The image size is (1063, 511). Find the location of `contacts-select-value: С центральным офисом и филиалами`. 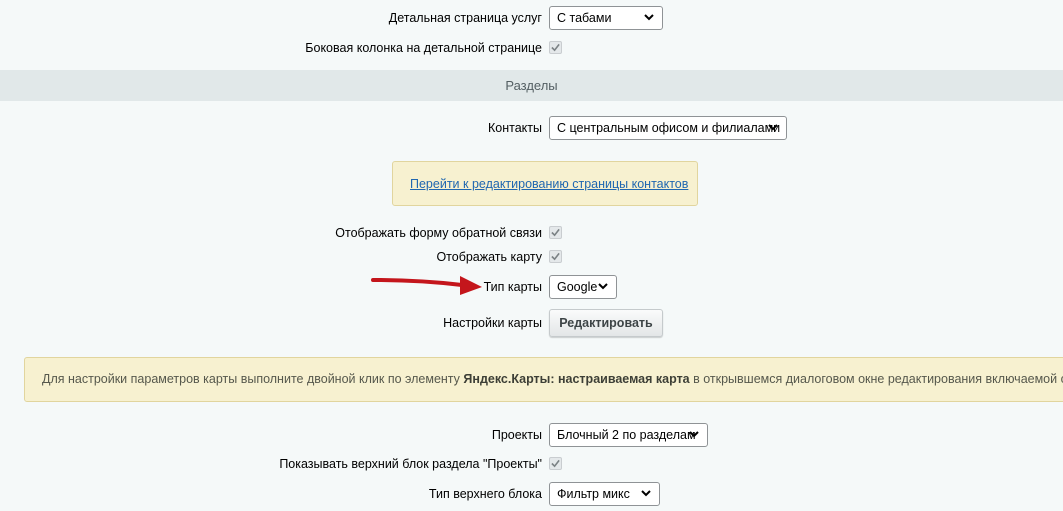

contacts-select-value: С центральным офисом и филиалами is located at coordinates (669, 128).